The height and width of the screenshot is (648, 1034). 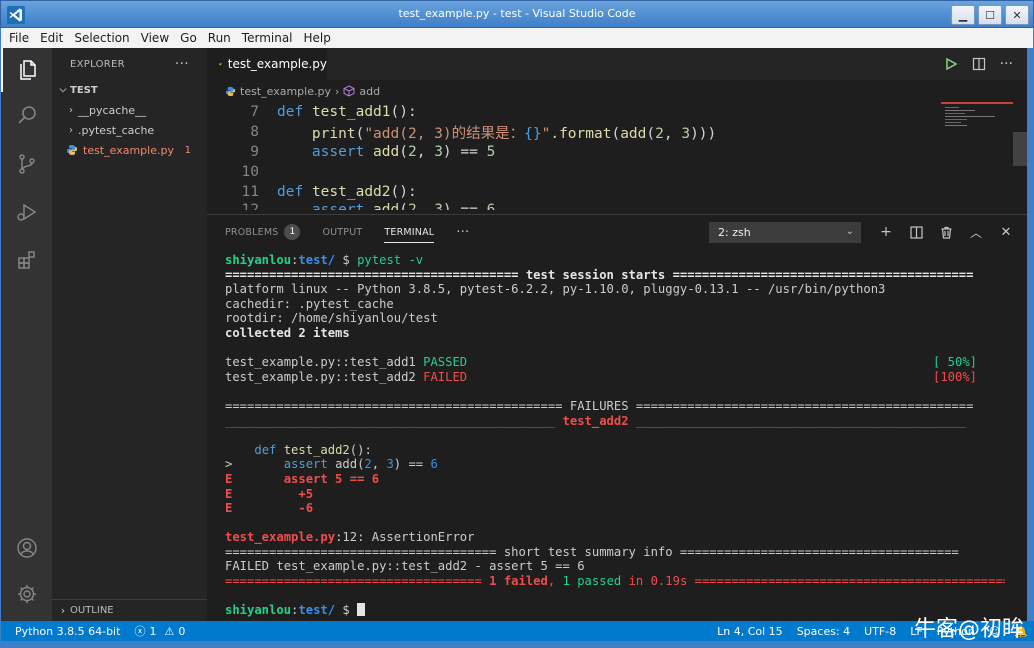 What do you see at coordinates (129, 610) in the screenshot?
I see `outline-section: › OUTLINE` at bounding box center [129, 610].